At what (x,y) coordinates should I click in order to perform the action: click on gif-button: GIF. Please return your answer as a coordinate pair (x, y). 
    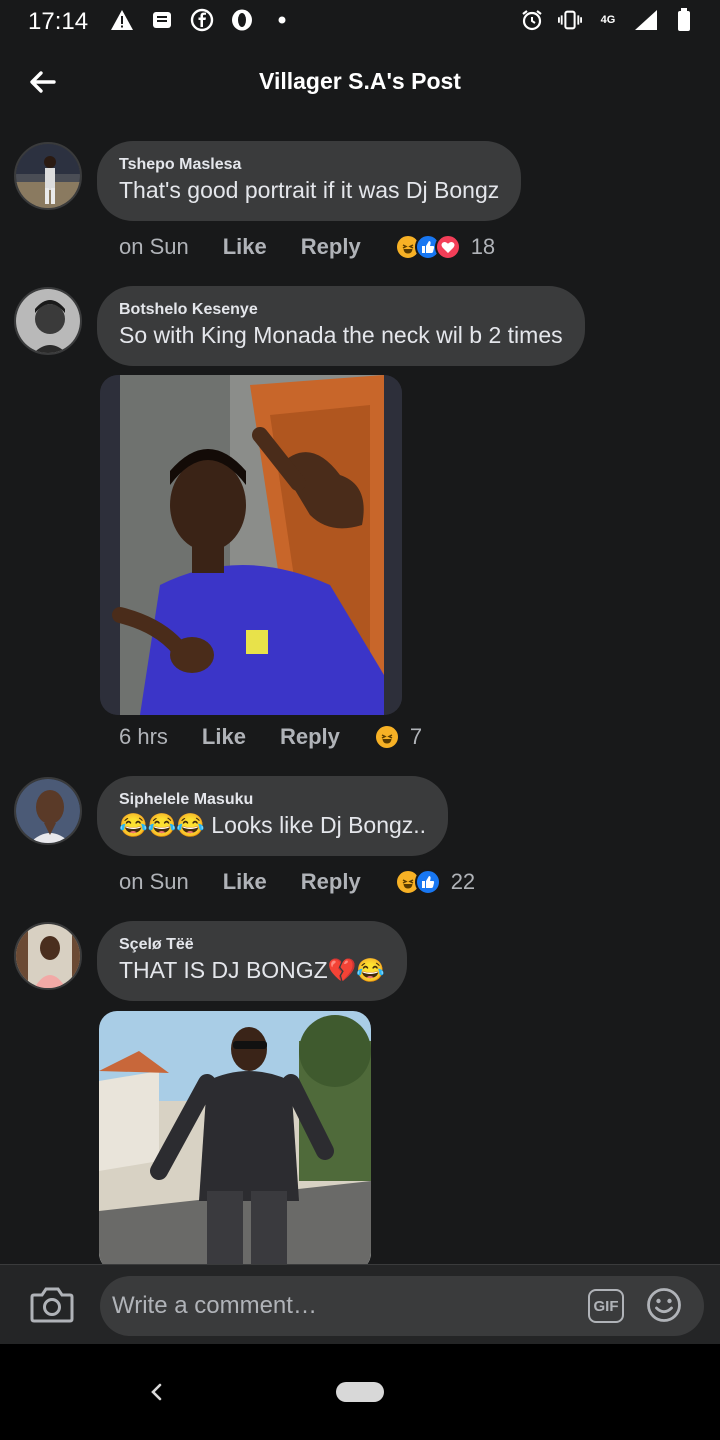
    Looking at the image, I should click on (606, 1306).